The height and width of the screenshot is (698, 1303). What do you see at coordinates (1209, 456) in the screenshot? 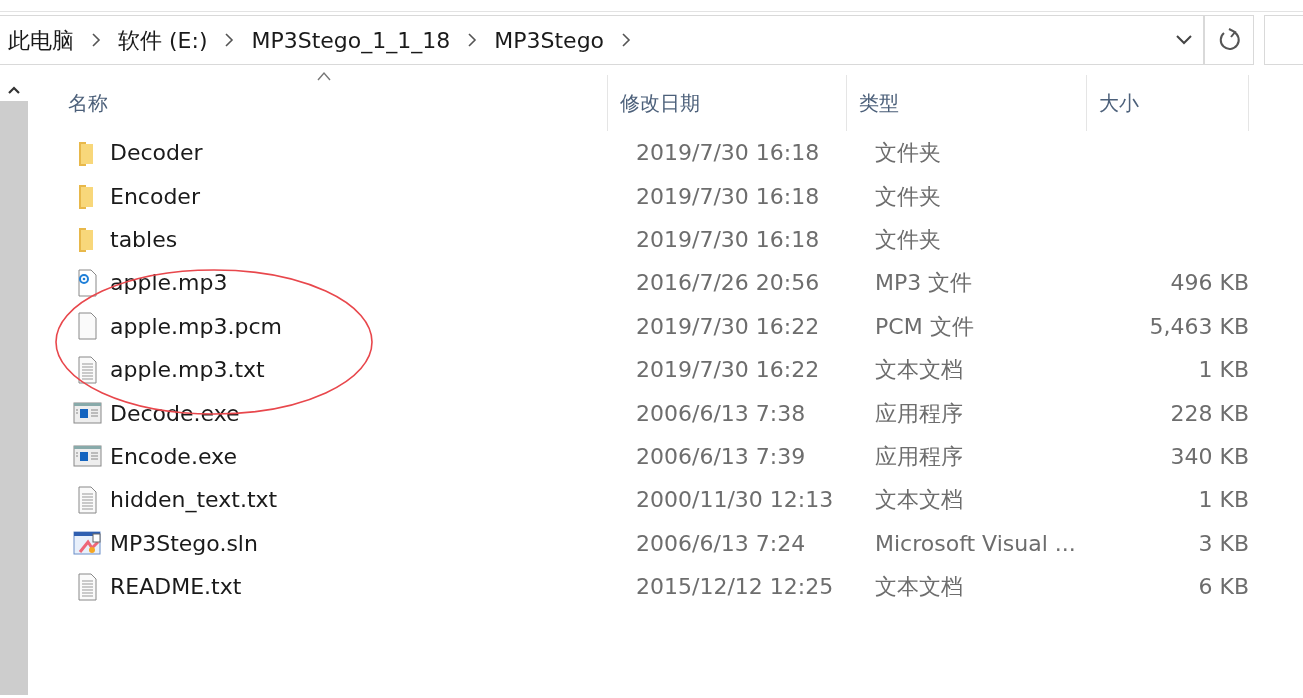
I see `file-size: 340 KB` at bounding box center [1209, 456].